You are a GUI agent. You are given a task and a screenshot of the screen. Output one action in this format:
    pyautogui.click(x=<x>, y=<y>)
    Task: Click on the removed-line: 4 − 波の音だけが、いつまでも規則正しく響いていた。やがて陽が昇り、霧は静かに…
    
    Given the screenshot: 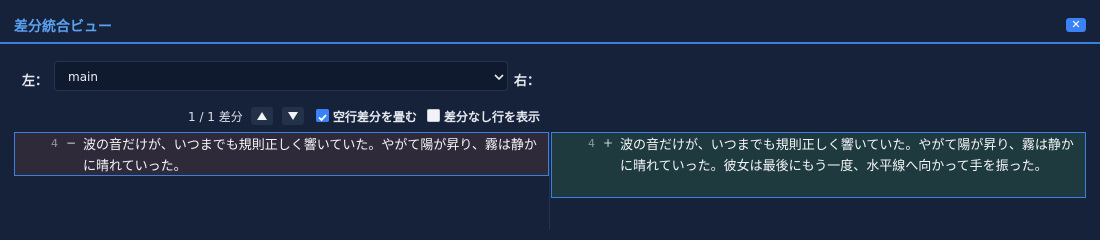 What is the action you would take?
    pyautogui.click(x=281, y=154)
    